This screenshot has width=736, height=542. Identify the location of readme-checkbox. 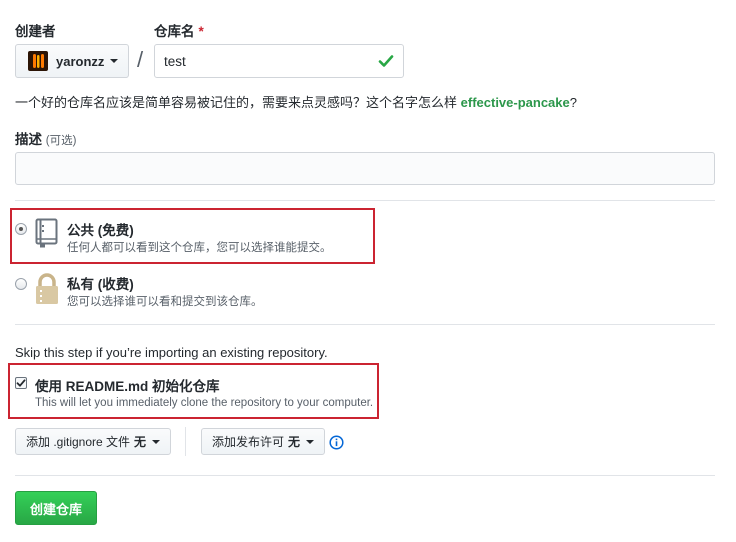
(21, 383).